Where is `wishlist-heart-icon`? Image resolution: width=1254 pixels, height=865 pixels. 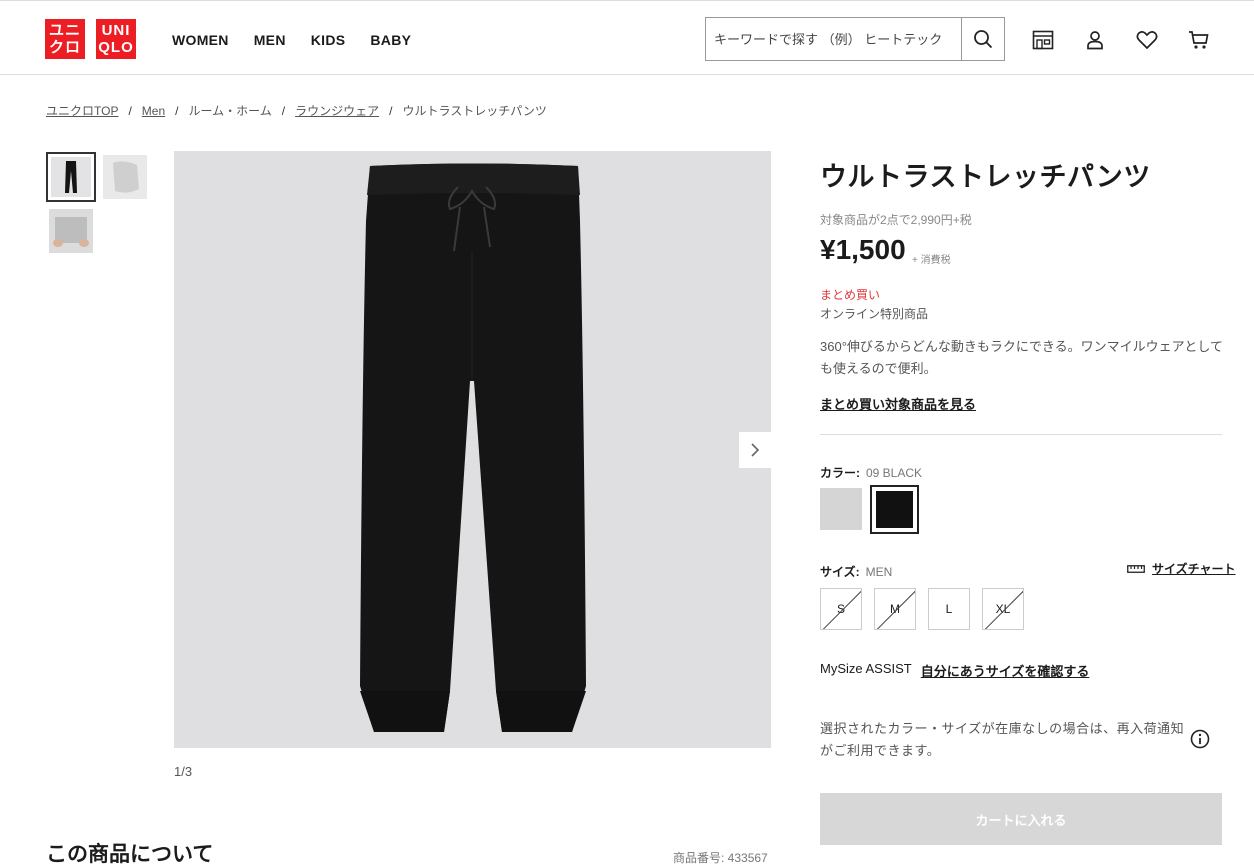 wishlist-heart-icon is located at coordinates (1147, 40).